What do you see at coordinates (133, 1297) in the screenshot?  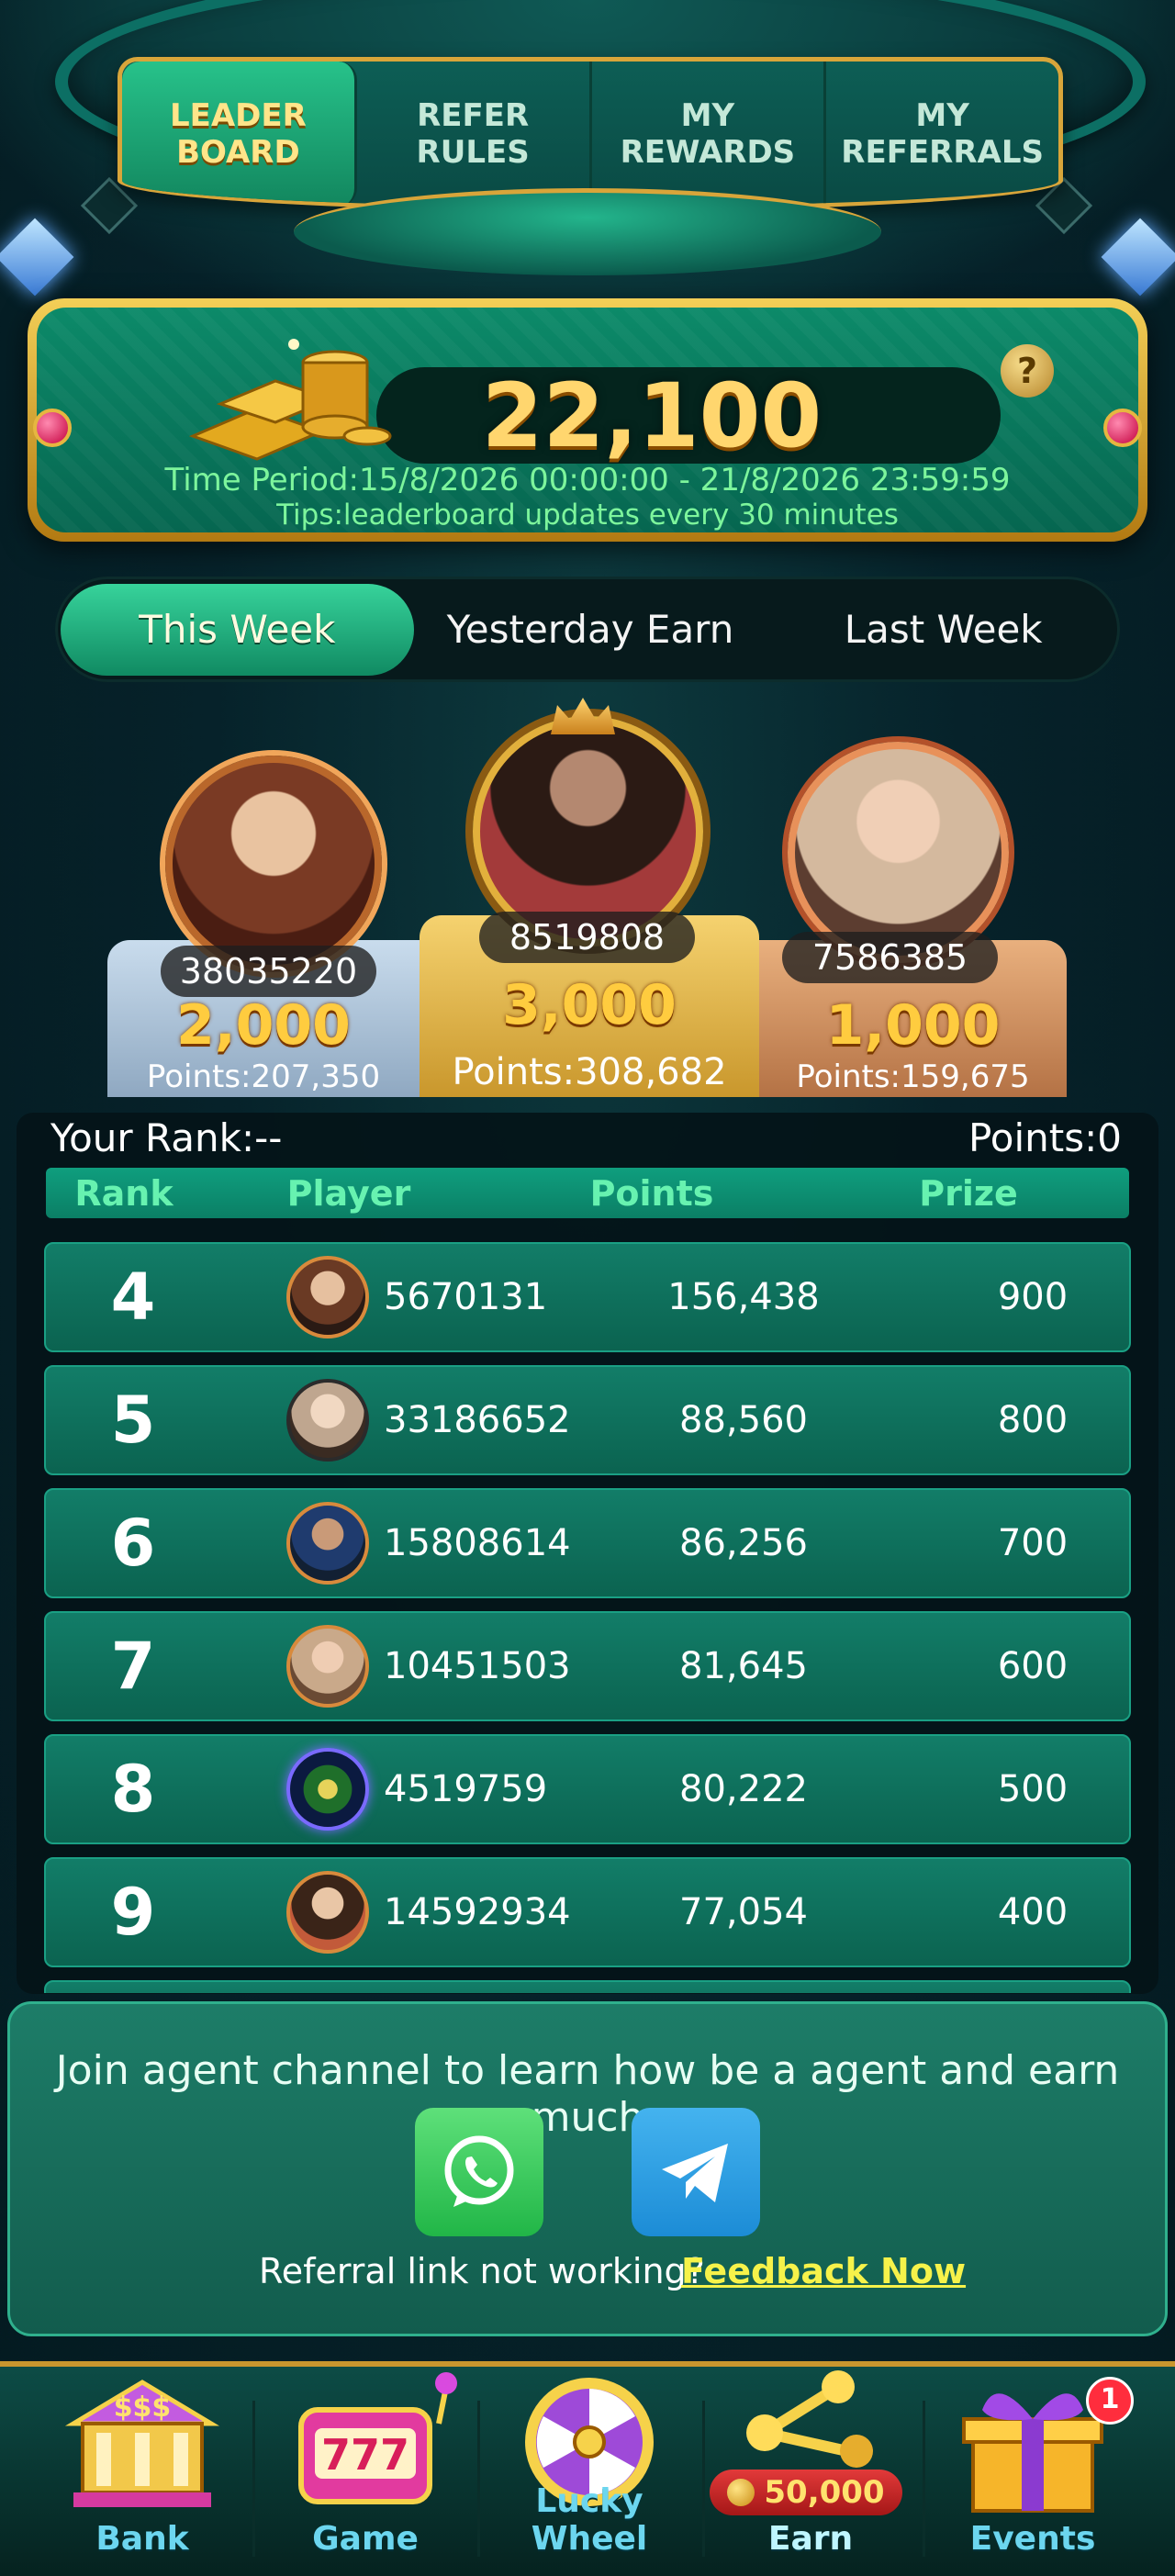 I see `row-rank: 4` at bounding box center [133, 1297].